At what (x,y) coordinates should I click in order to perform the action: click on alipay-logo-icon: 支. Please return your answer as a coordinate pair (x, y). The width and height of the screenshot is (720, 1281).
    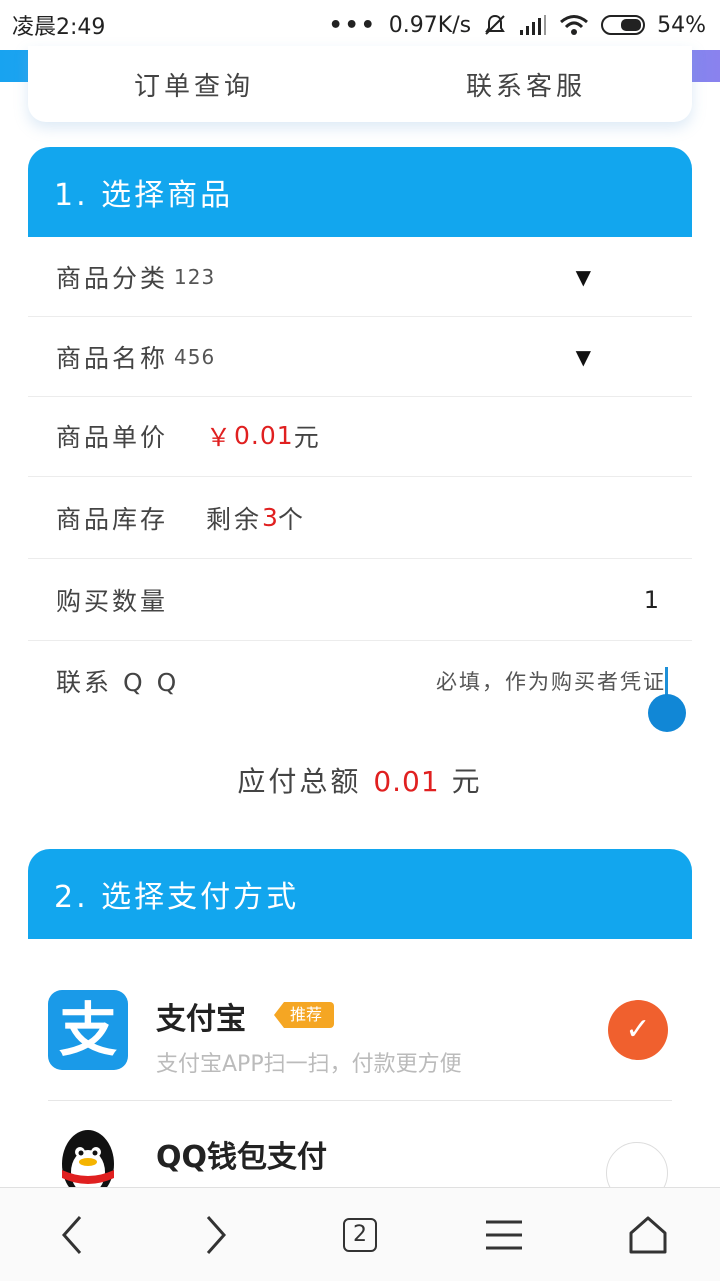
    Looking at the image, I should click on (88, 1030).